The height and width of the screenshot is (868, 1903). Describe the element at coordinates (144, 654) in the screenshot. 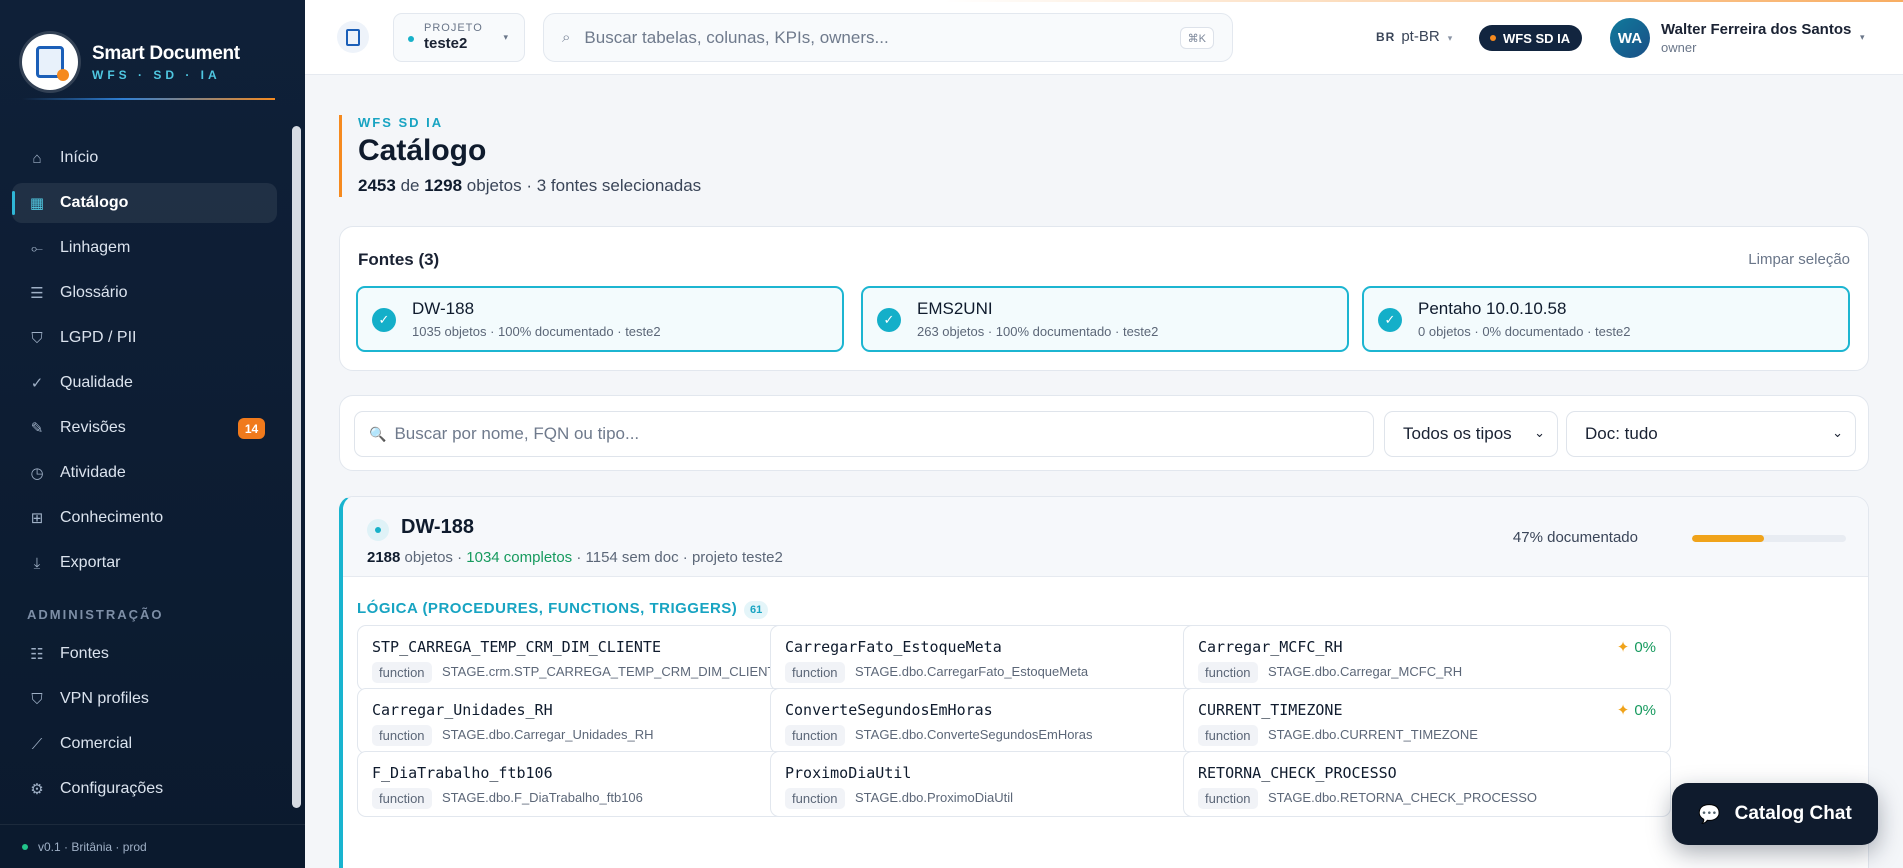

I see `sidebar-item-fontes: ☷ Fontes` at that location.